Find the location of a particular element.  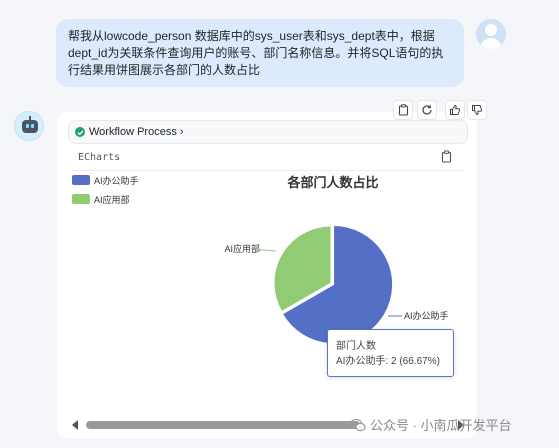

wechat-icon is located at coordinates (358, 424).